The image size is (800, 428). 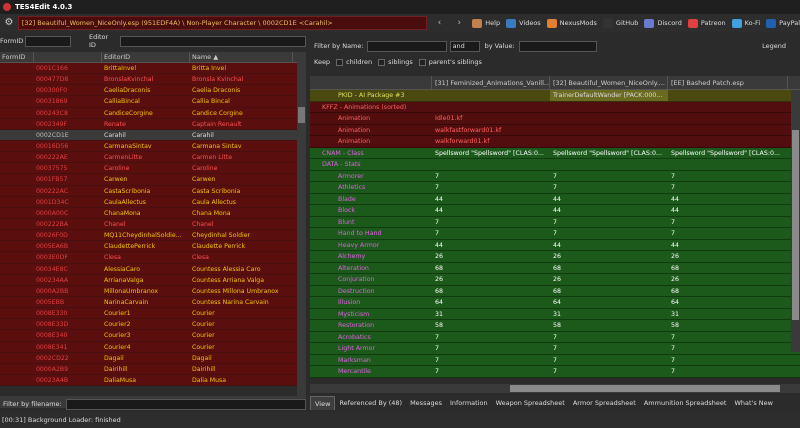 What do you see at coordinates (241, 57) in the screenshot?
I see `column-header: Name ▲` at bounding box center [241, 57].